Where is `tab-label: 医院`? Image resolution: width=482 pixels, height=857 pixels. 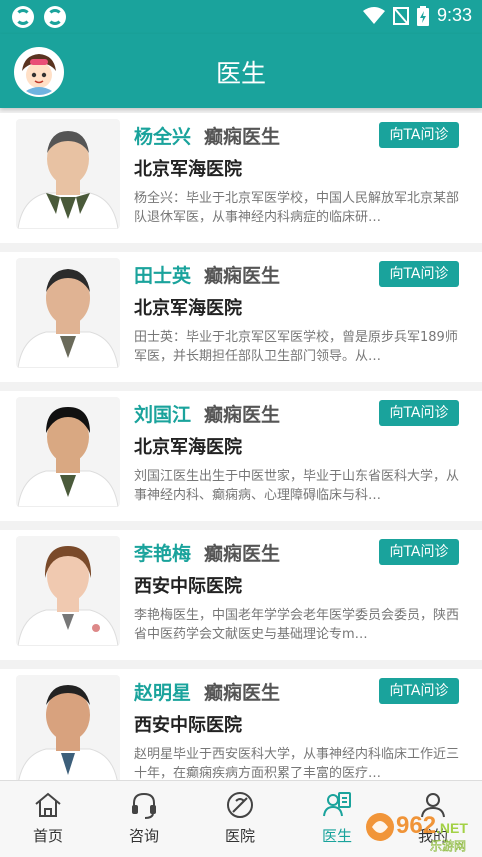 tab-label: 医院 is located at coordinates (239, 836).